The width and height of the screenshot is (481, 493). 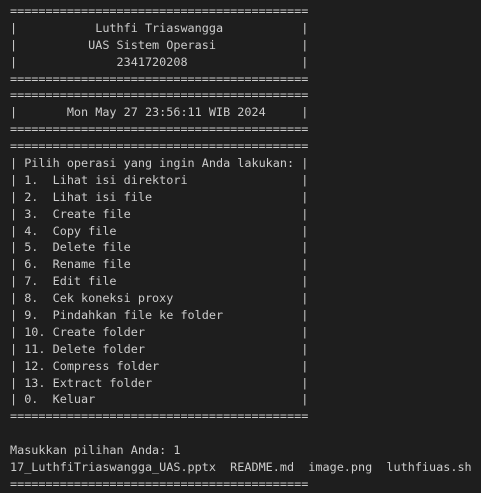 I want to click on header-name: | Luthfi Triaswangga |, so click(x=159, y=27).